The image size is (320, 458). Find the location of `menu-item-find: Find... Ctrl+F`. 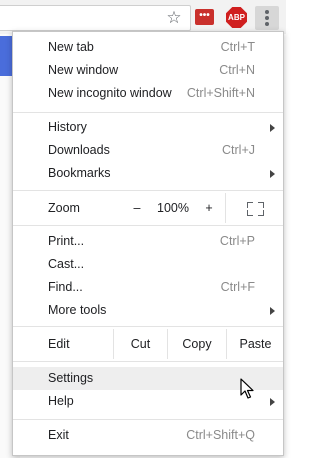

menu-item-find: Find... Ctrl+F is located at coordinates (148, 287).